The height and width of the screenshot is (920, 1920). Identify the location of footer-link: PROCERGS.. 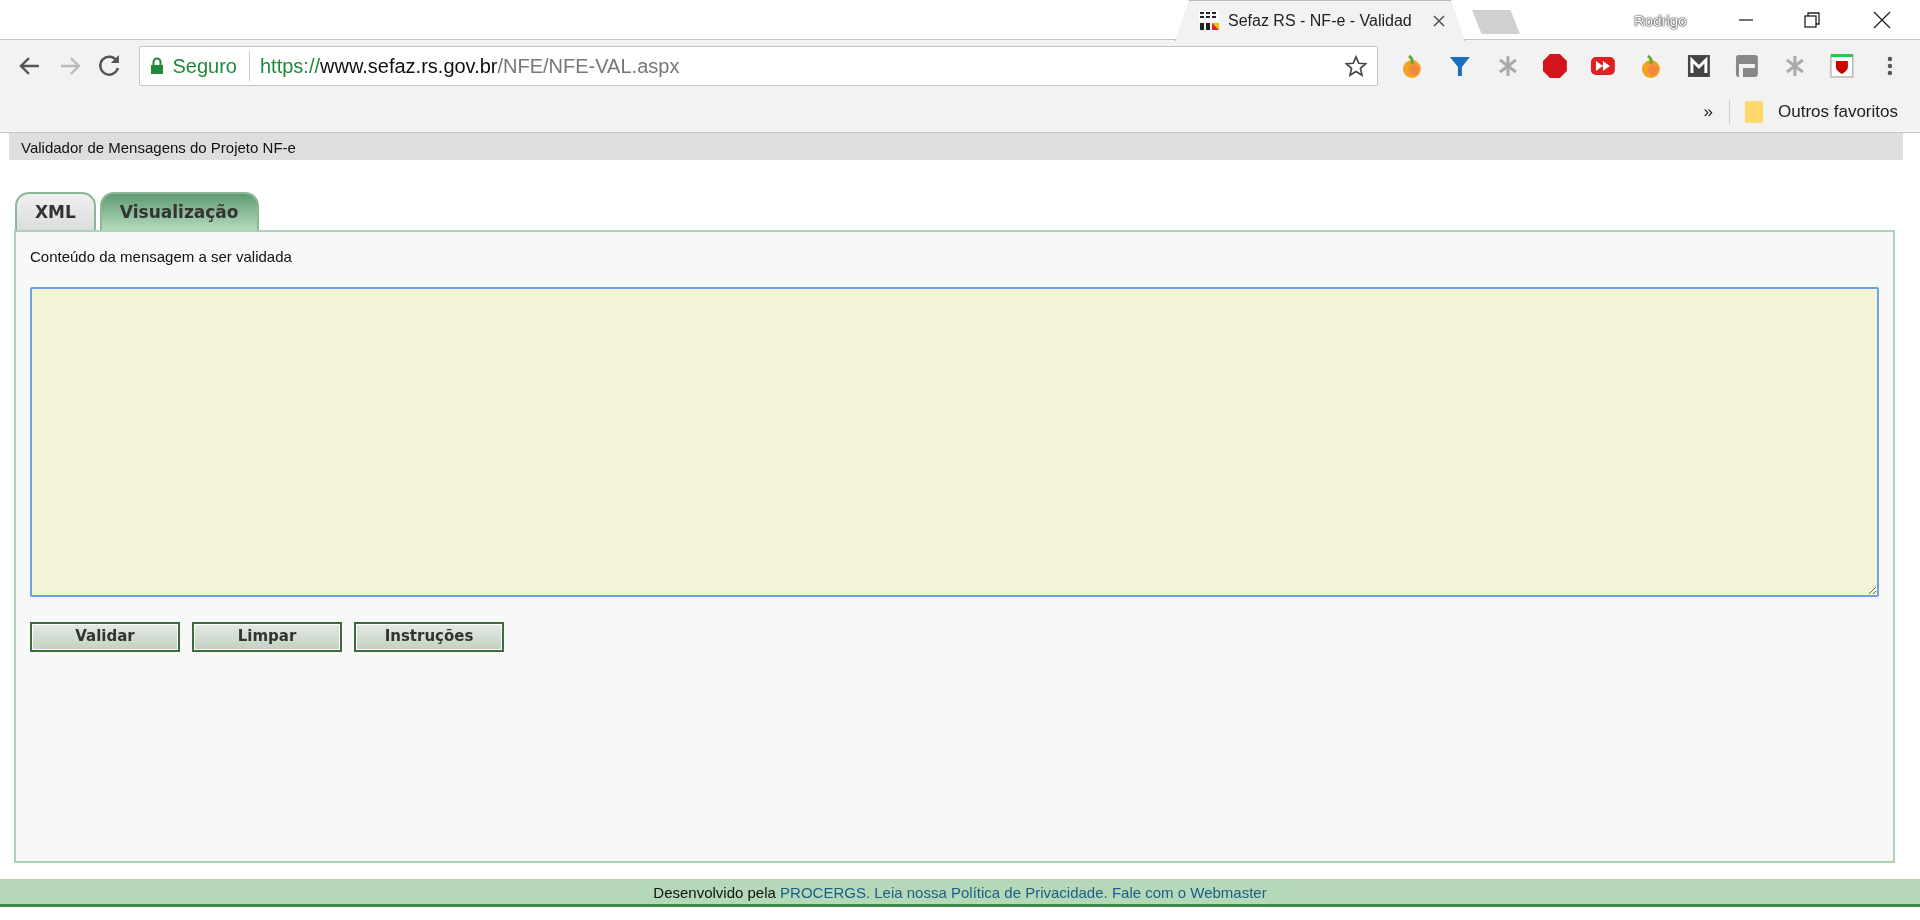
(825, 892).